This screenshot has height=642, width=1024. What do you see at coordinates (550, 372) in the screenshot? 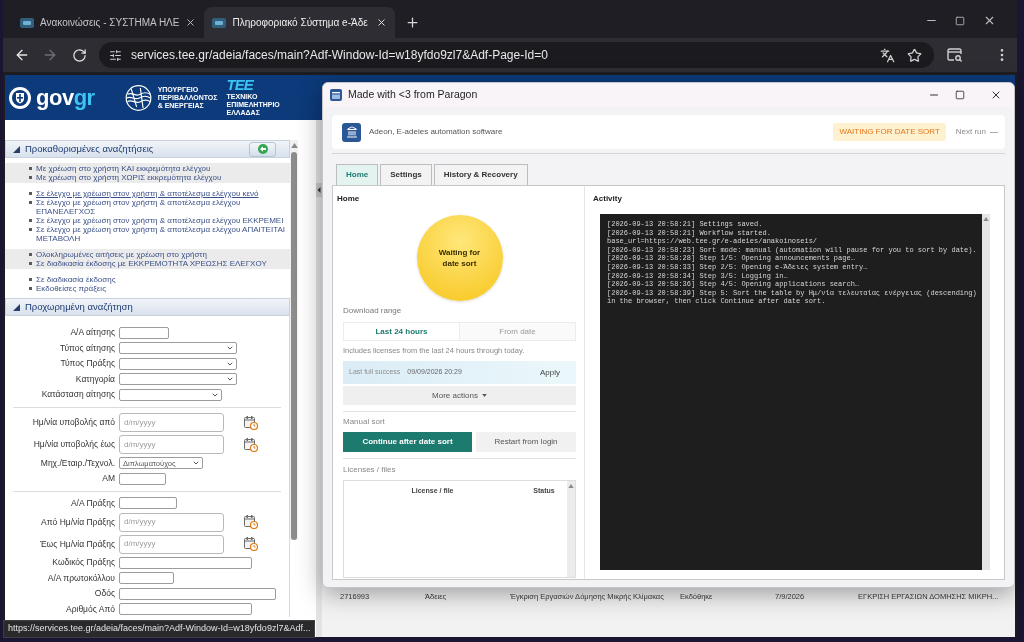
I see `apply-button: Apply` at bounding box center [550, 372].